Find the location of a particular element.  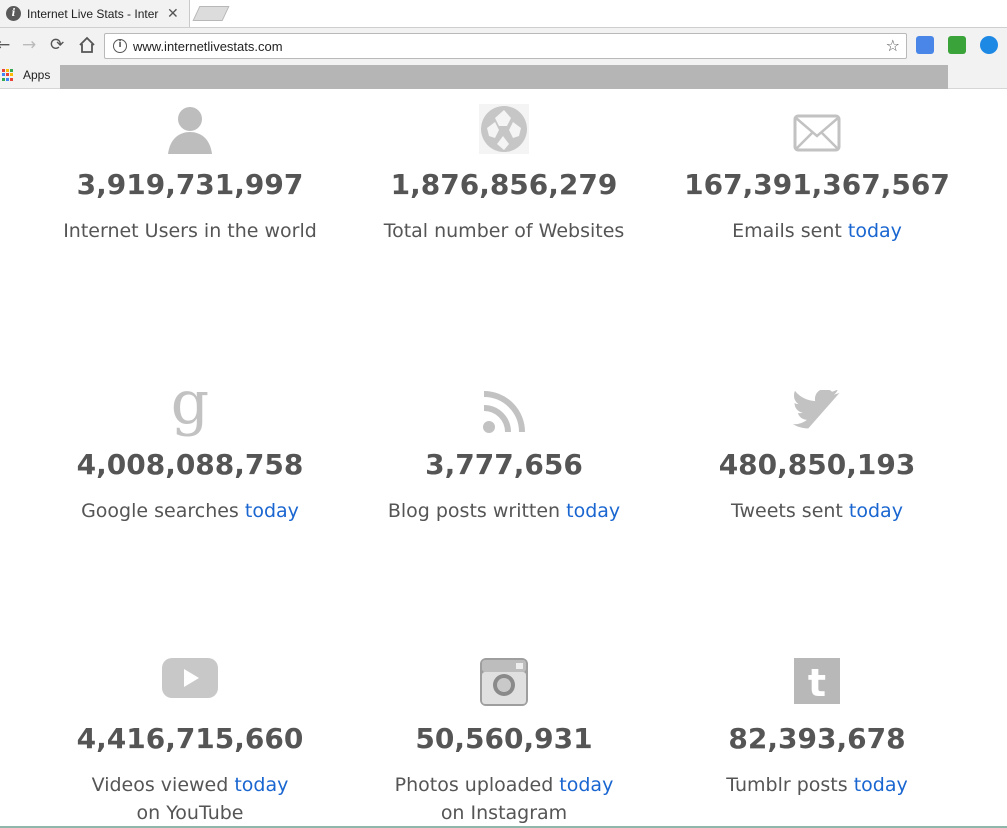

stat-value: 50,560,931 is located at coordinates (504, 738).